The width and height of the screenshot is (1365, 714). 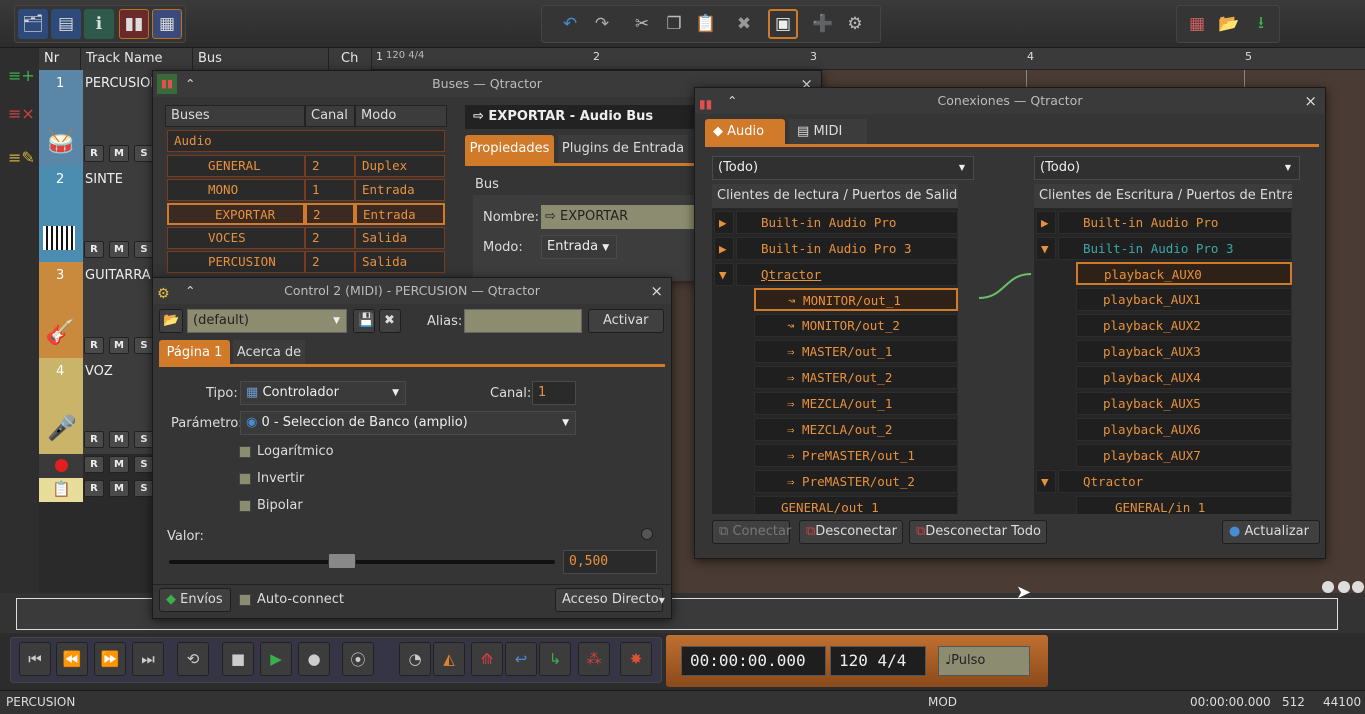 I want to click on rewind-to-start-icon: ⏮, so click(x=35, y=659).